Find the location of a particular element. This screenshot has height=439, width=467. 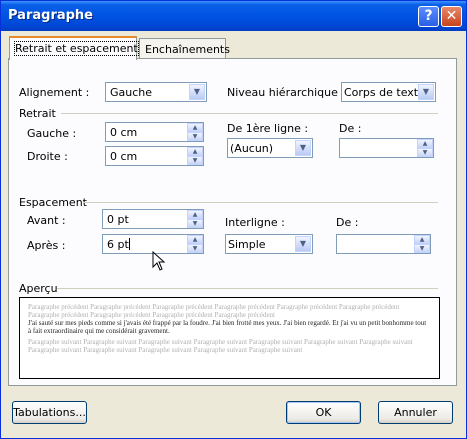

indent-by-label: De : is located at coordinates (350, 128).